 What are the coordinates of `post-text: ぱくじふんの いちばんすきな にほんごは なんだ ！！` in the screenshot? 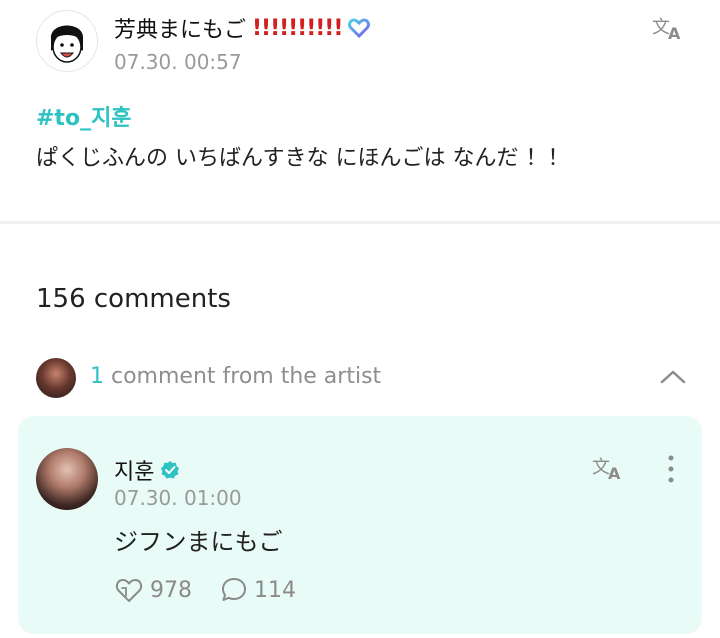 It's located at (303, 158).